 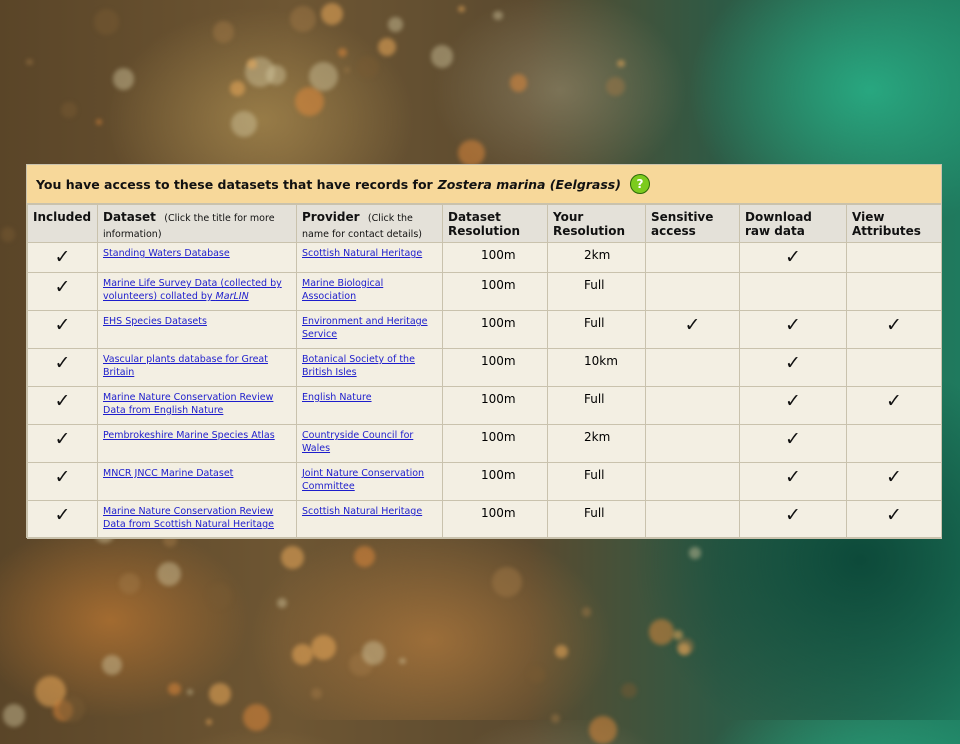 I want to click on provider-link: English Nature, so click(x=337, y=397).